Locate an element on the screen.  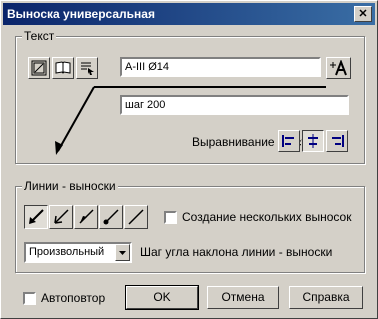
autorepeat-label: Автоповтор is located at coordinates (73, 298).